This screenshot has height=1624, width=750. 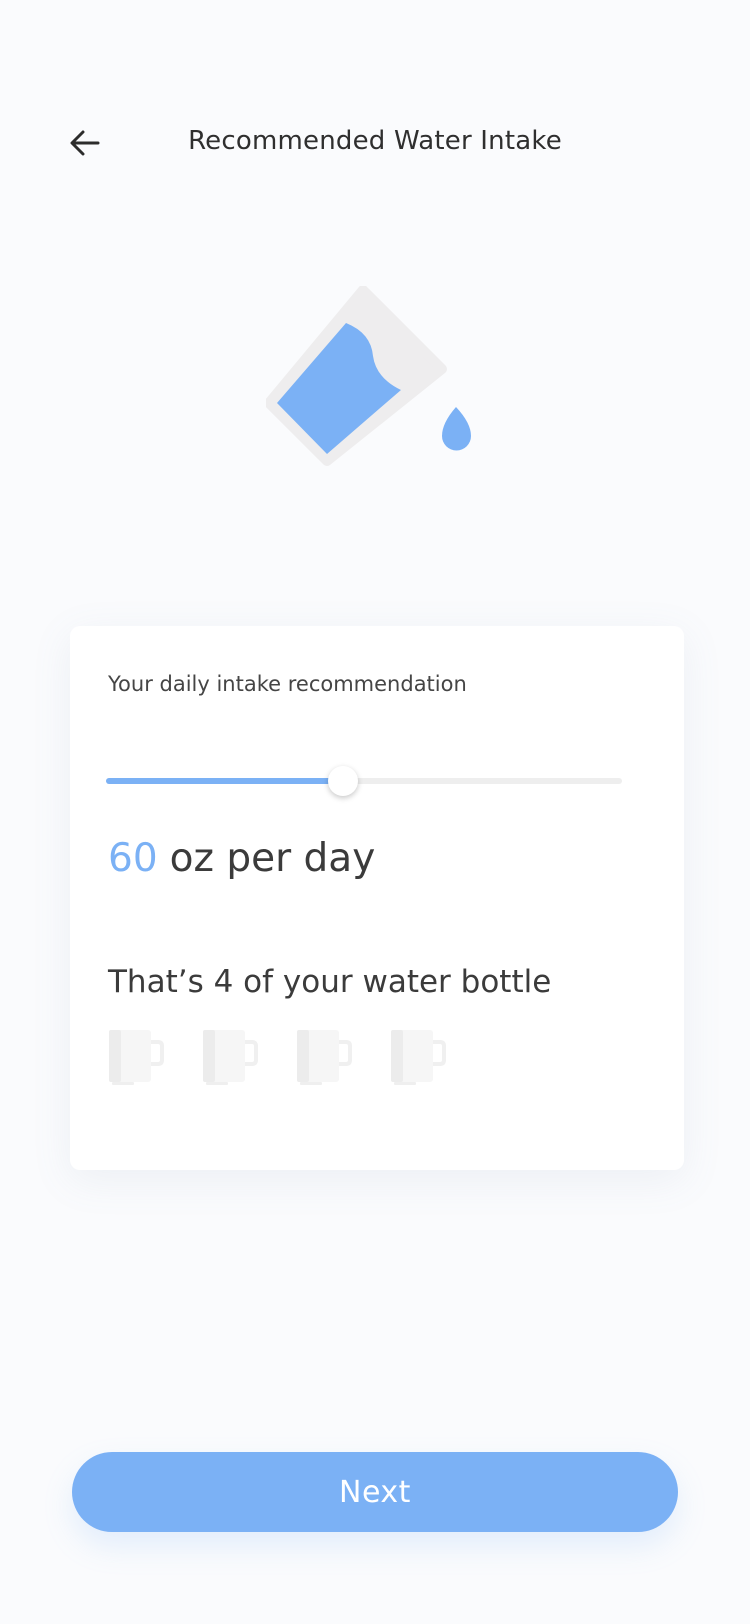 I want to click on pouring-water-glass-icon, so click(x=380, y=385).